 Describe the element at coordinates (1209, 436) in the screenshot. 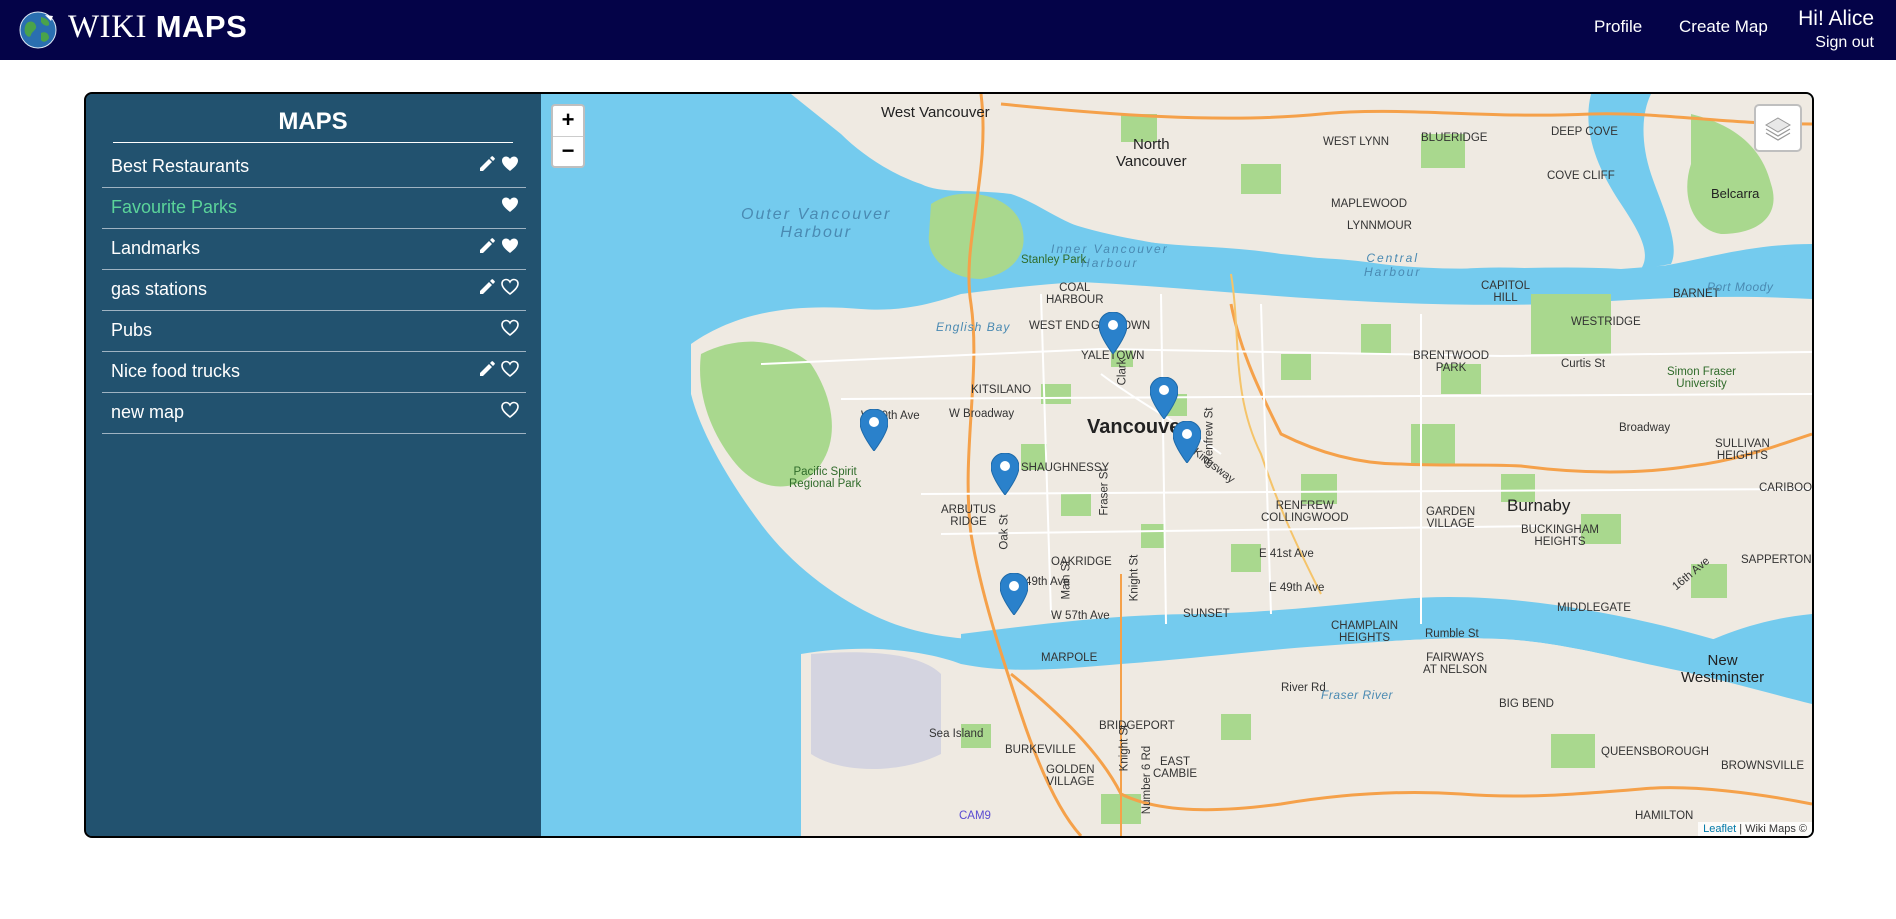

I see `map-label-renfrew-st: Renfrew St` at that location.